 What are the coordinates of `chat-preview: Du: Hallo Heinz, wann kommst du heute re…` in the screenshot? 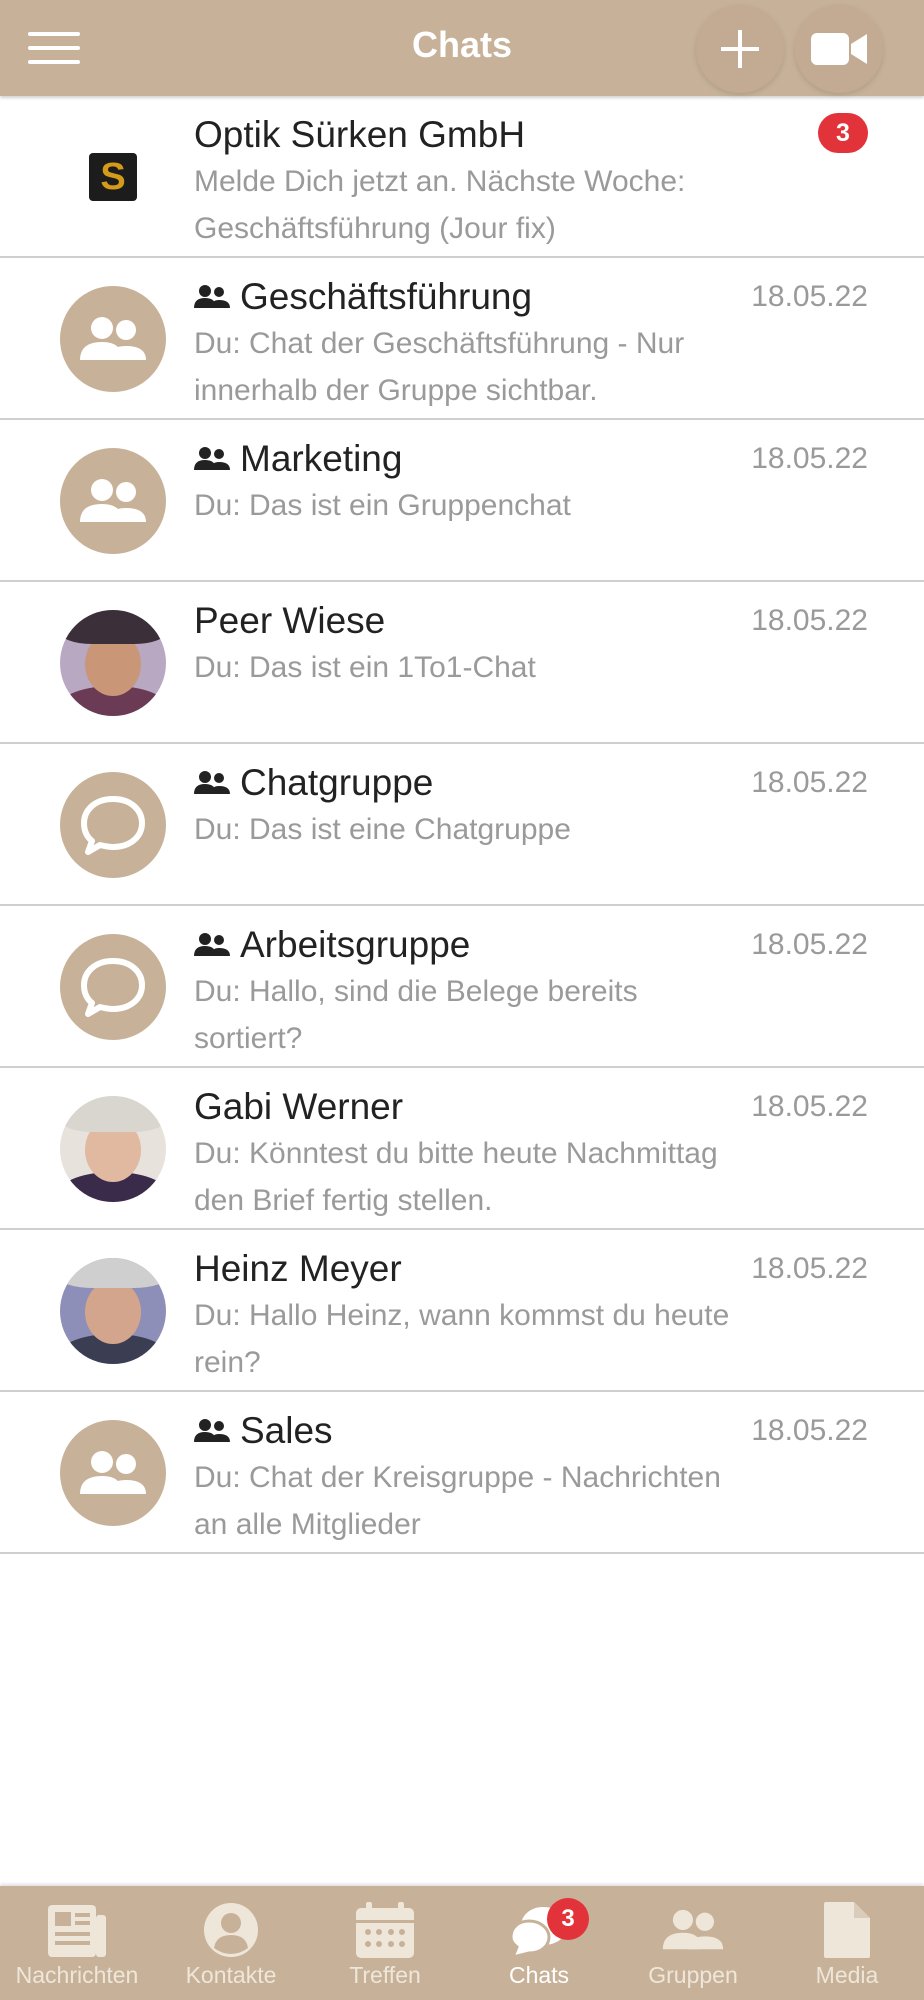 It's located at (462, 1339).